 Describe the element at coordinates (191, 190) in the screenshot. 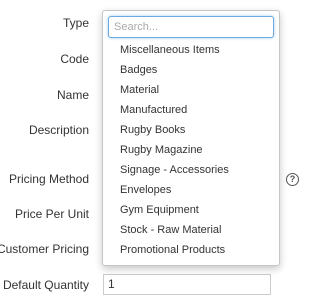

I see `type-option: Envelopes` at that location.